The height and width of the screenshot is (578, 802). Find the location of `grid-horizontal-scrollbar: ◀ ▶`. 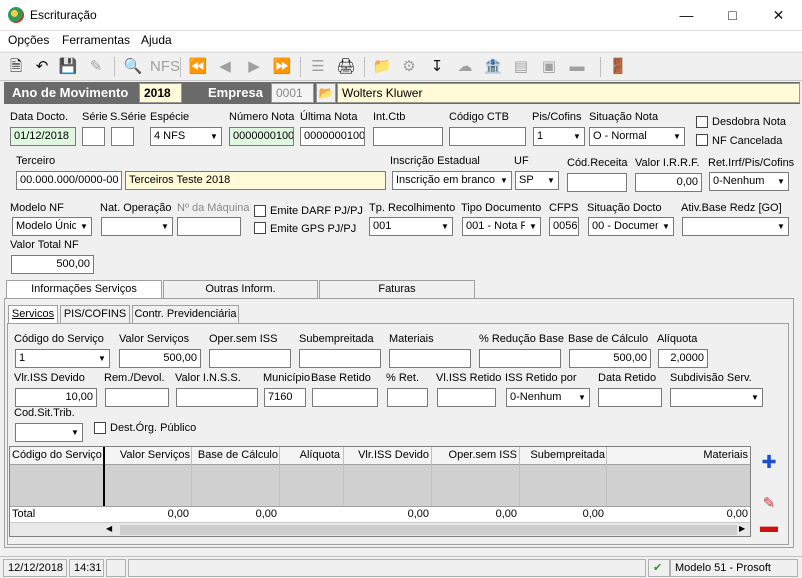

grid-horizontal-scrollbar: ◀ ▶ is located at coordinates (380, 529).